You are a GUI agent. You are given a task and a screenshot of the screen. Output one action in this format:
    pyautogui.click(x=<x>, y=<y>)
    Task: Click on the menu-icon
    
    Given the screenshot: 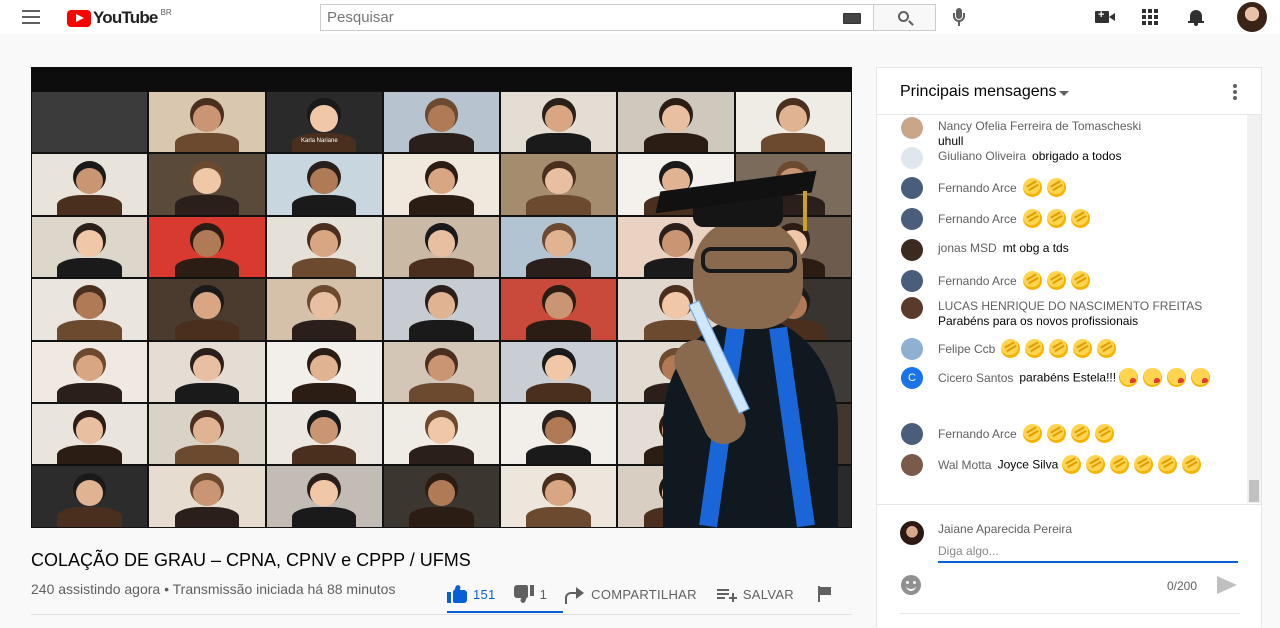 What is the action you would take?
    pyautogui.click(x=31, y=17)
    